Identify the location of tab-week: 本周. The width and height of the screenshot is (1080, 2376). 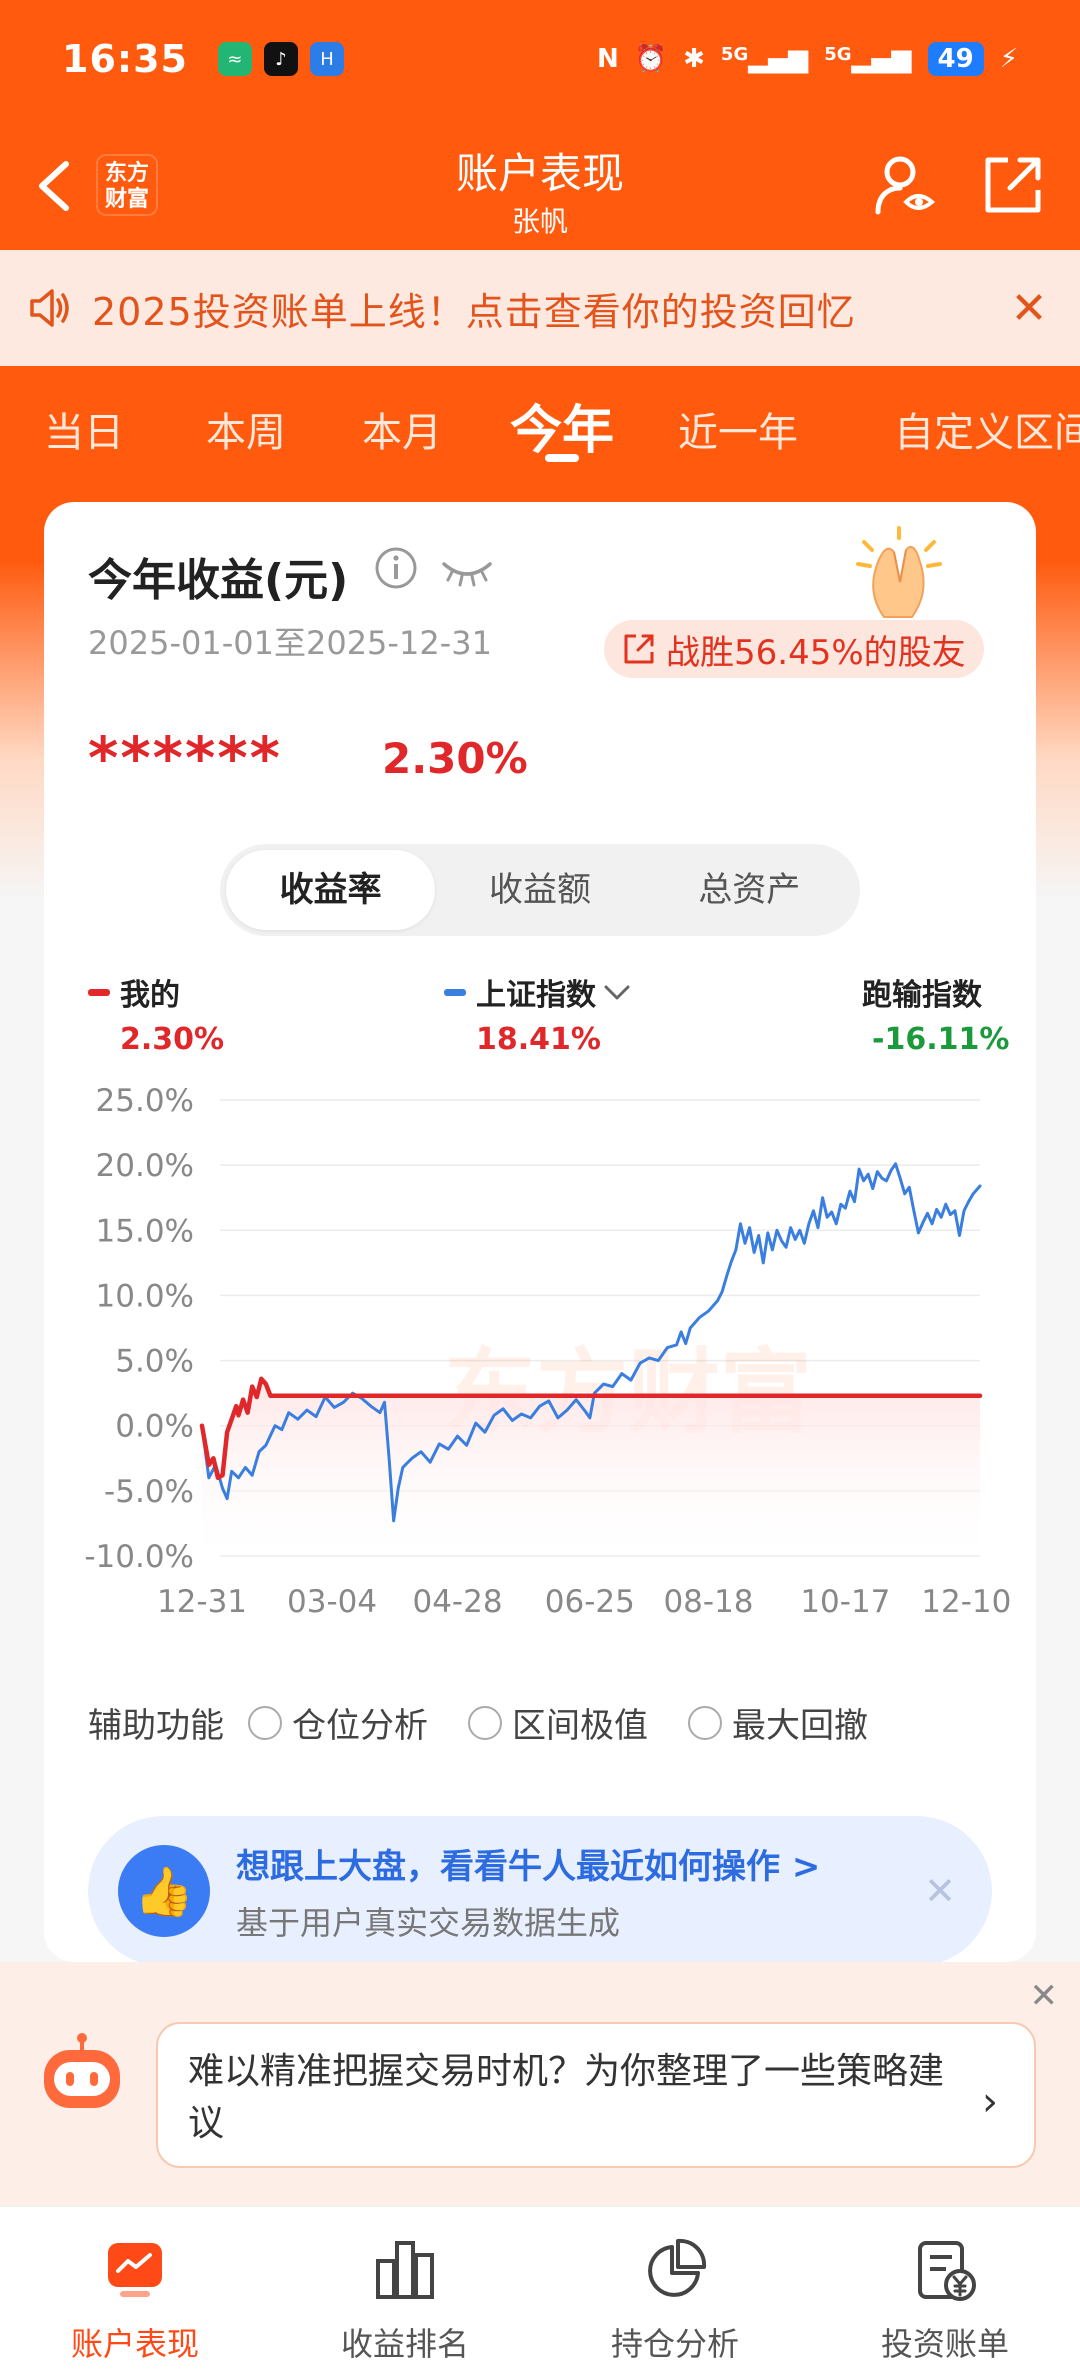
(246, 429).